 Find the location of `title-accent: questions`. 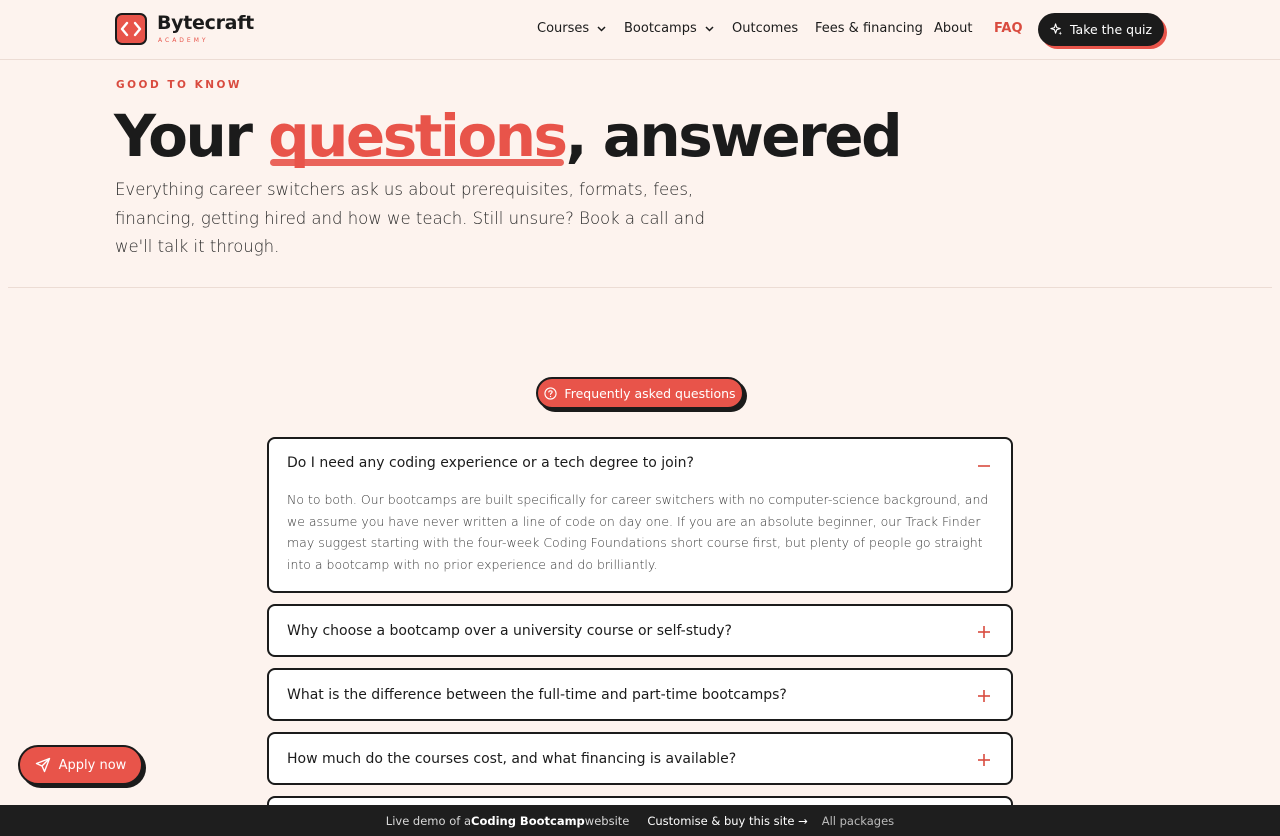

title-accent: questions is located at coordinates (418, 136).